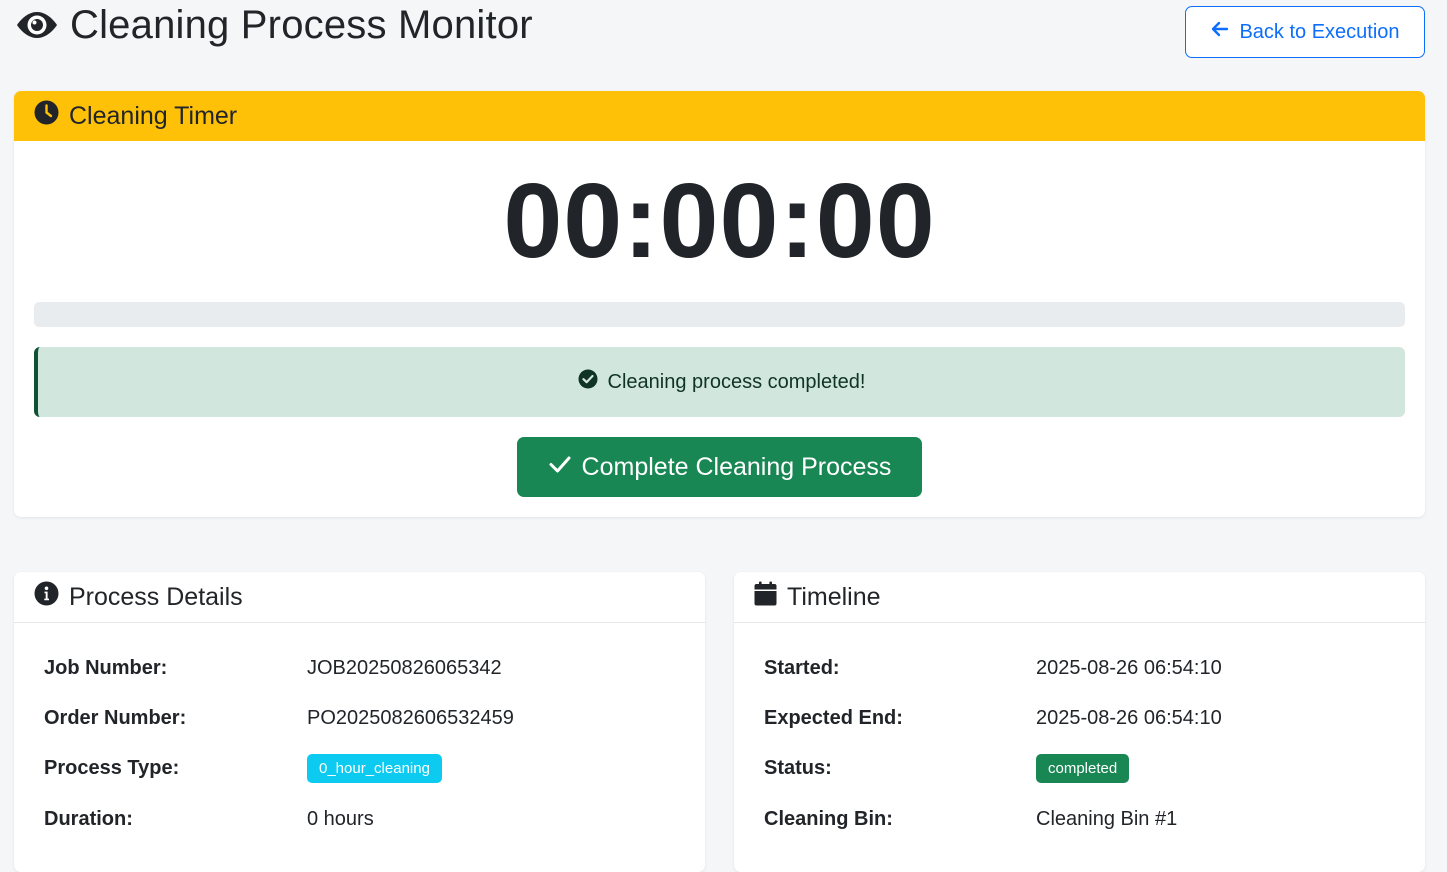 The height and width of the screenshot is (872, 1447). I want to click on status-row: Status: completed, so click(1084, 768).